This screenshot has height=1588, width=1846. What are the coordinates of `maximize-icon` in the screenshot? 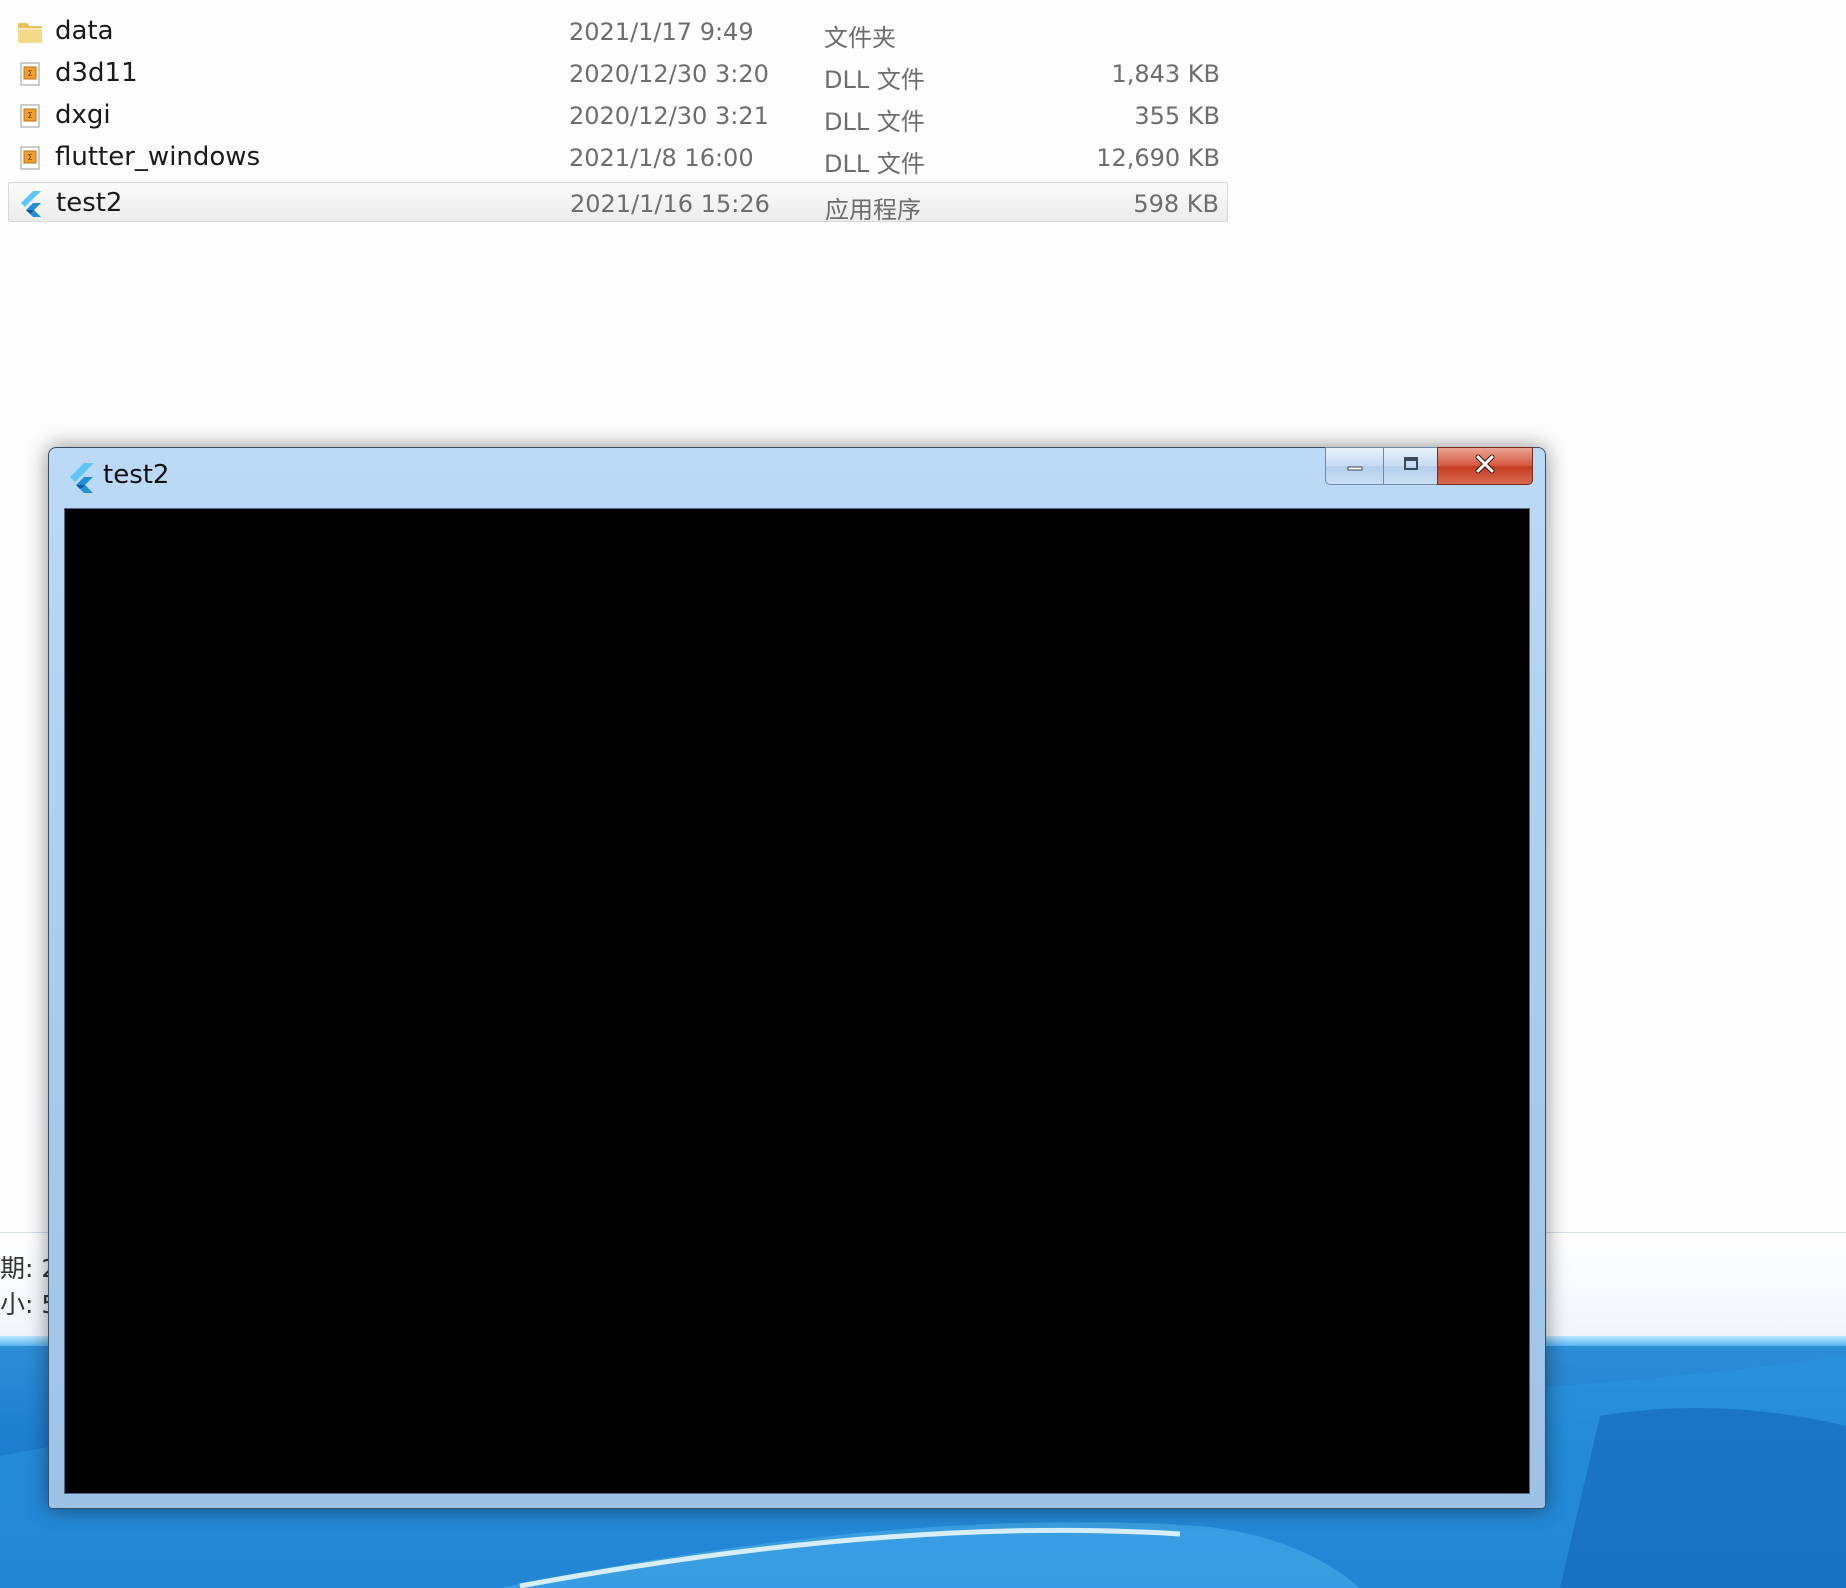 It's located at (1411, 466).